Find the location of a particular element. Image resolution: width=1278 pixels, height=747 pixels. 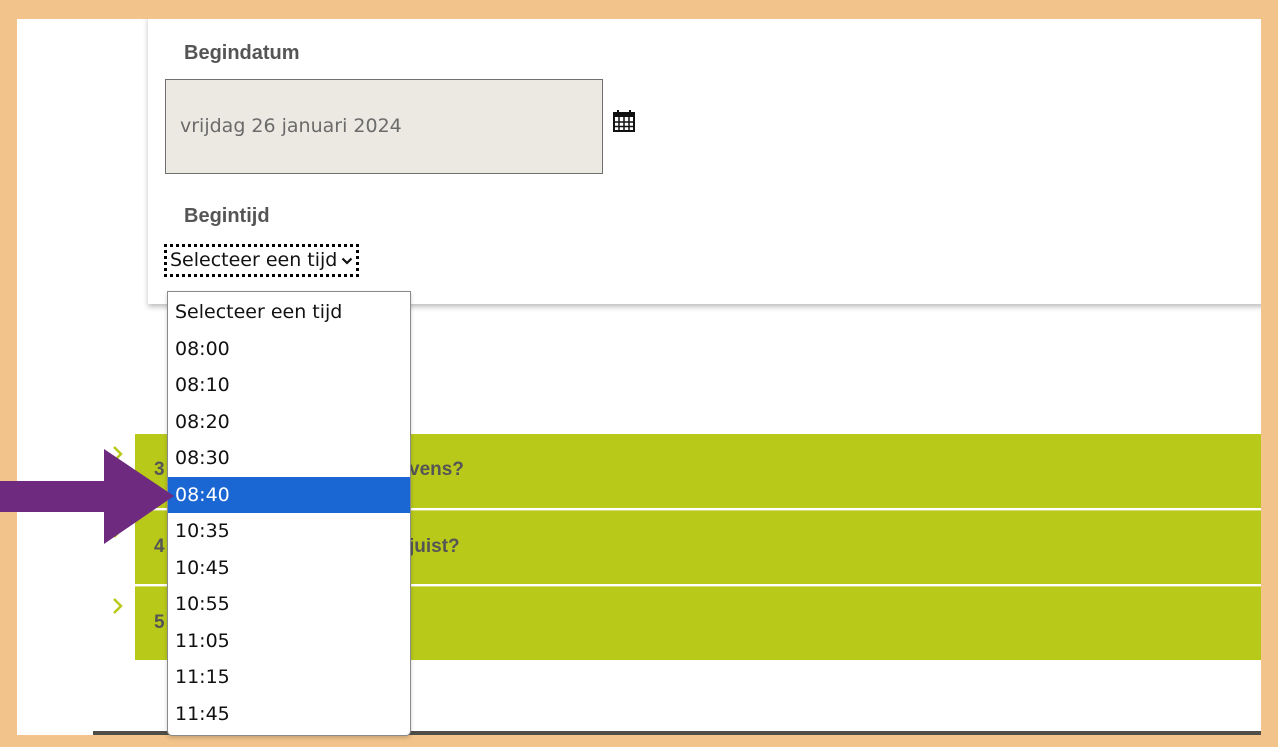

time-option: 08:30 is located at coordinates (289, 458).